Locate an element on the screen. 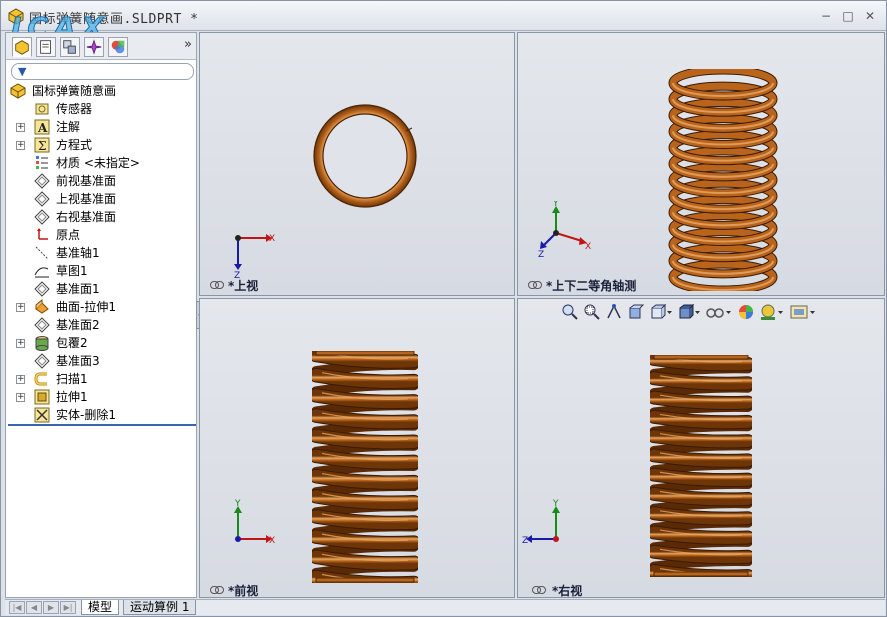 Image resolution: width=887 pixels, height=617 pixels. spring-top-view is located at coordinates (365, 156).